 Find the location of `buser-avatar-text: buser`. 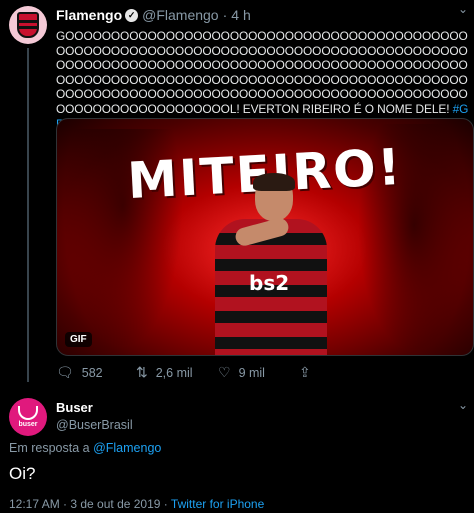

buser-avatar-text: buser is located at coordinates (28, 424).